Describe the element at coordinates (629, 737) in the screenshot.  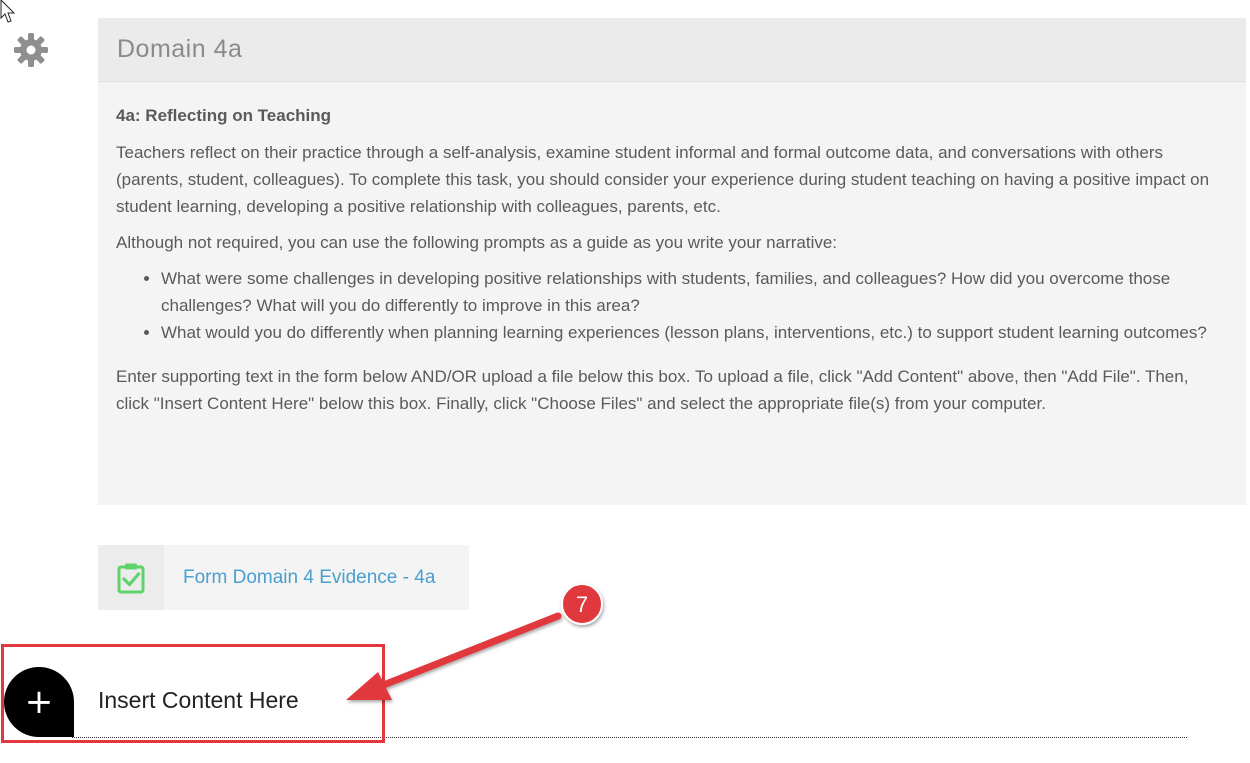
I see `divider` at that location.